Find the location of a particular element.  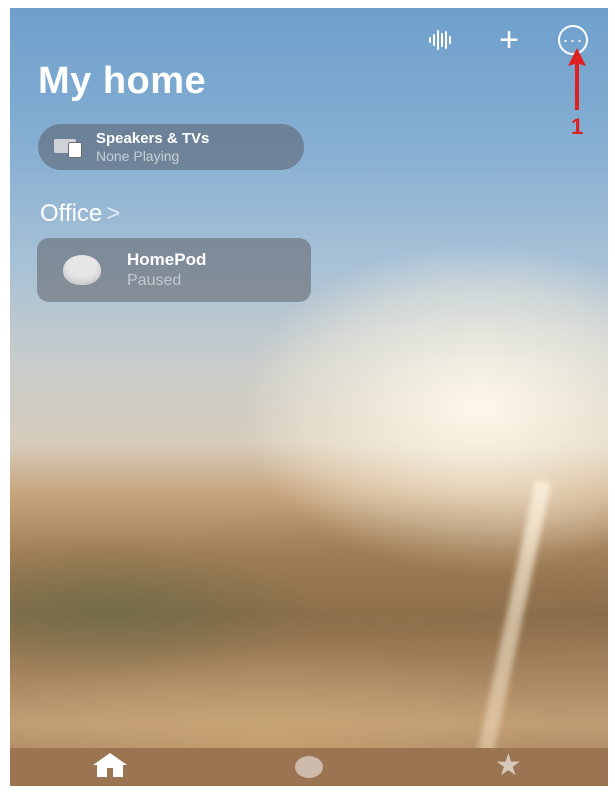

device-status: Paused is located at coordinates (154, 280).